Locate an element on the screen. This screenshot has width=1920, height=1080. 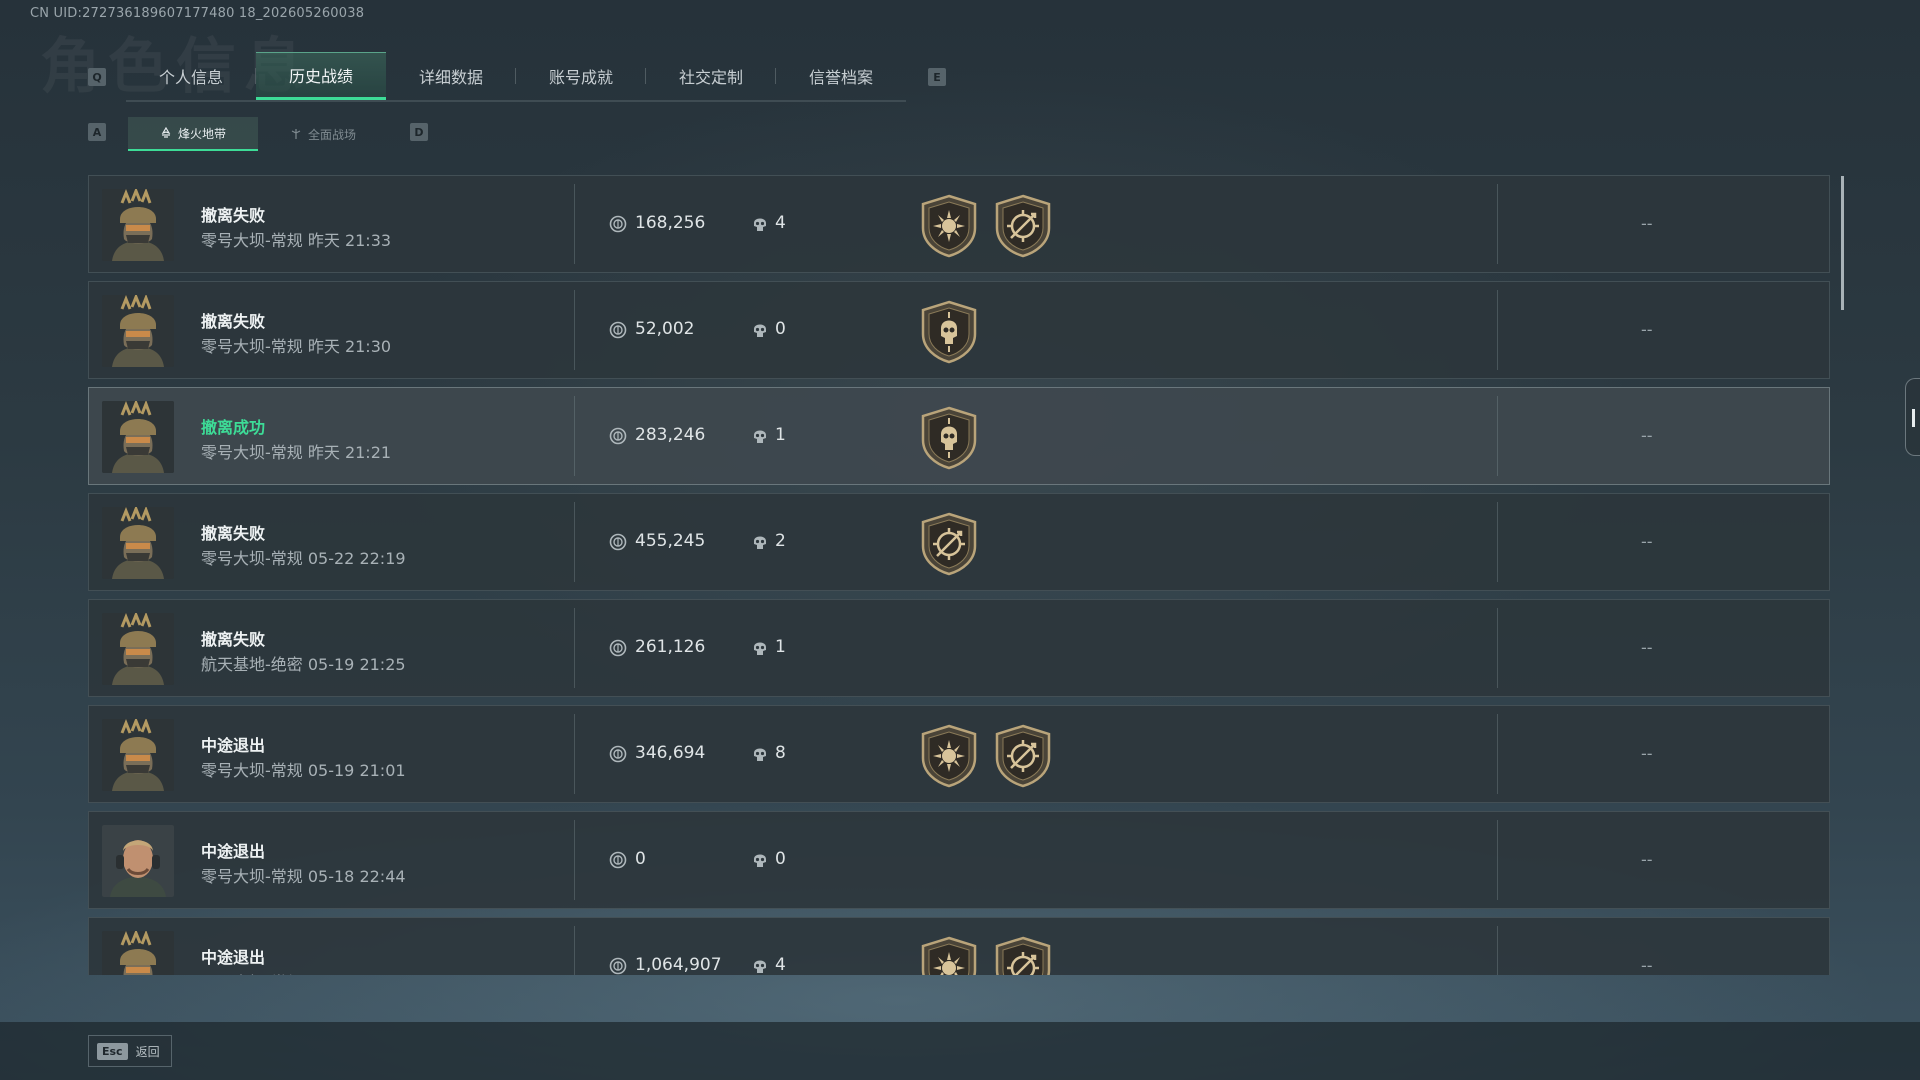
mode-subtabs: 烽火地带 全面战场 is located at coordinates (258, 134).